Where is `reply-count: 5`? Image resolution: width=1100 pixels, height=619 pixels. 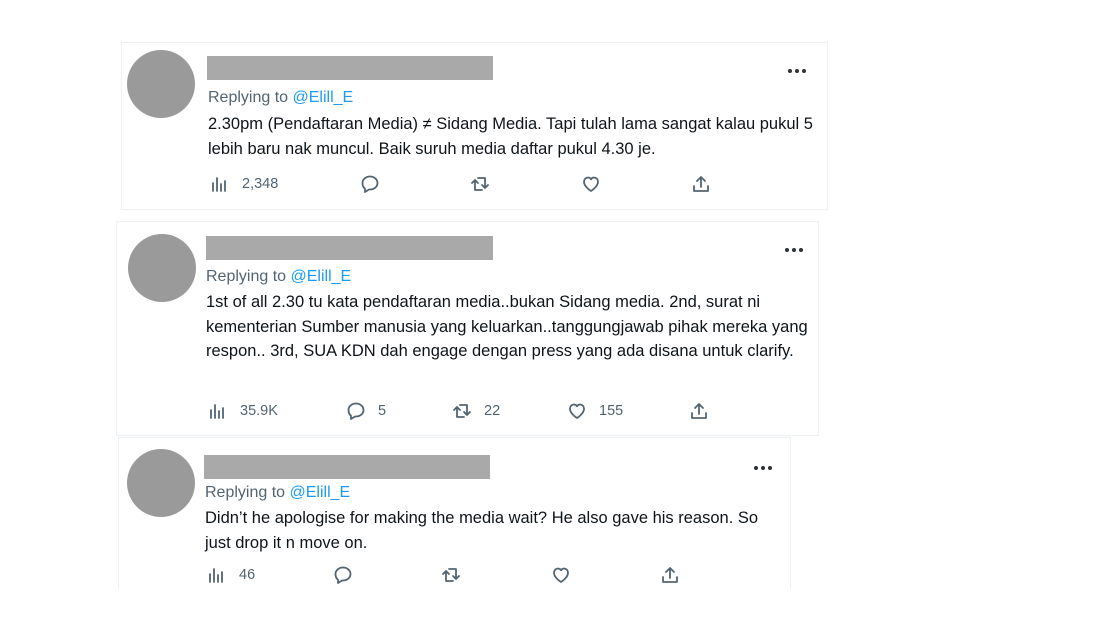
reply-count: 5 is located at coordinates (382, 411).